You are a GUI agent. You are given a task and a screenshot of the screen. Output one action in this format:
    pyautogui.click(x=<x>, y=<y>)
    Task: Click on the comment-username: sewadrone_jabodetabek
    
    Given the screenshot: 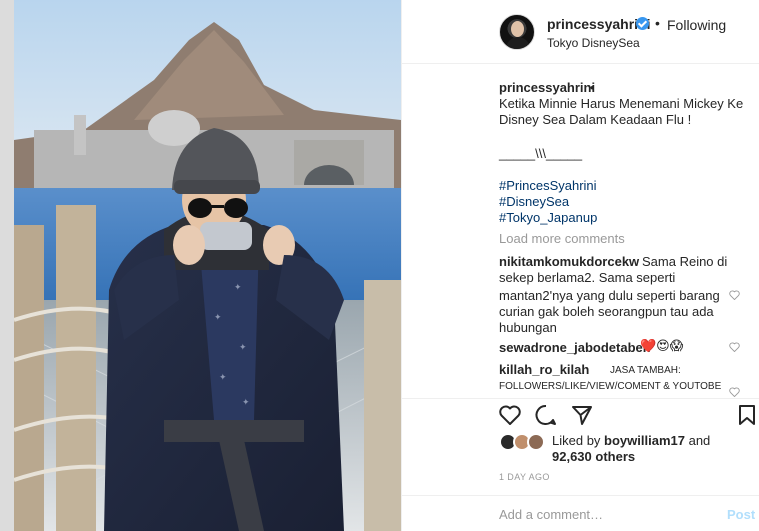 What is the action you would take?
    pyautogui.click(x=574, y=347)
    